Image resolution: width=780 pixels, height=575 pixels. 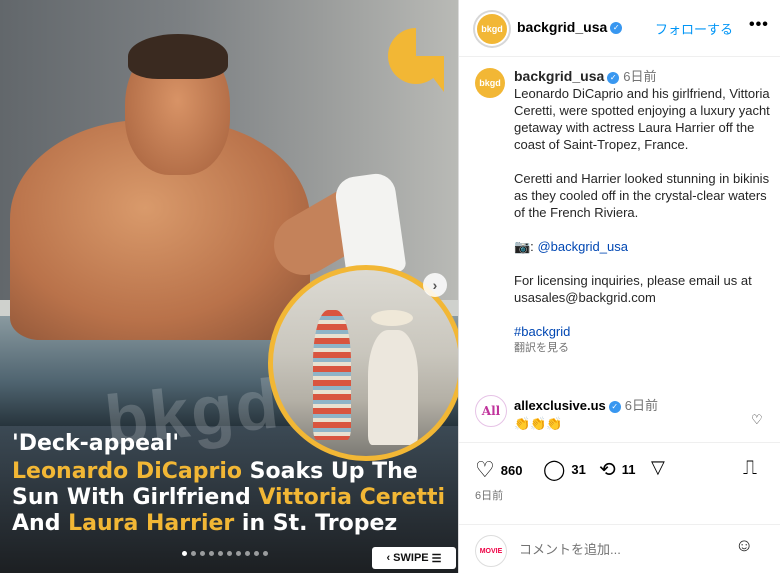 I want to click on like-count: 860, so click(x=511, y=470).